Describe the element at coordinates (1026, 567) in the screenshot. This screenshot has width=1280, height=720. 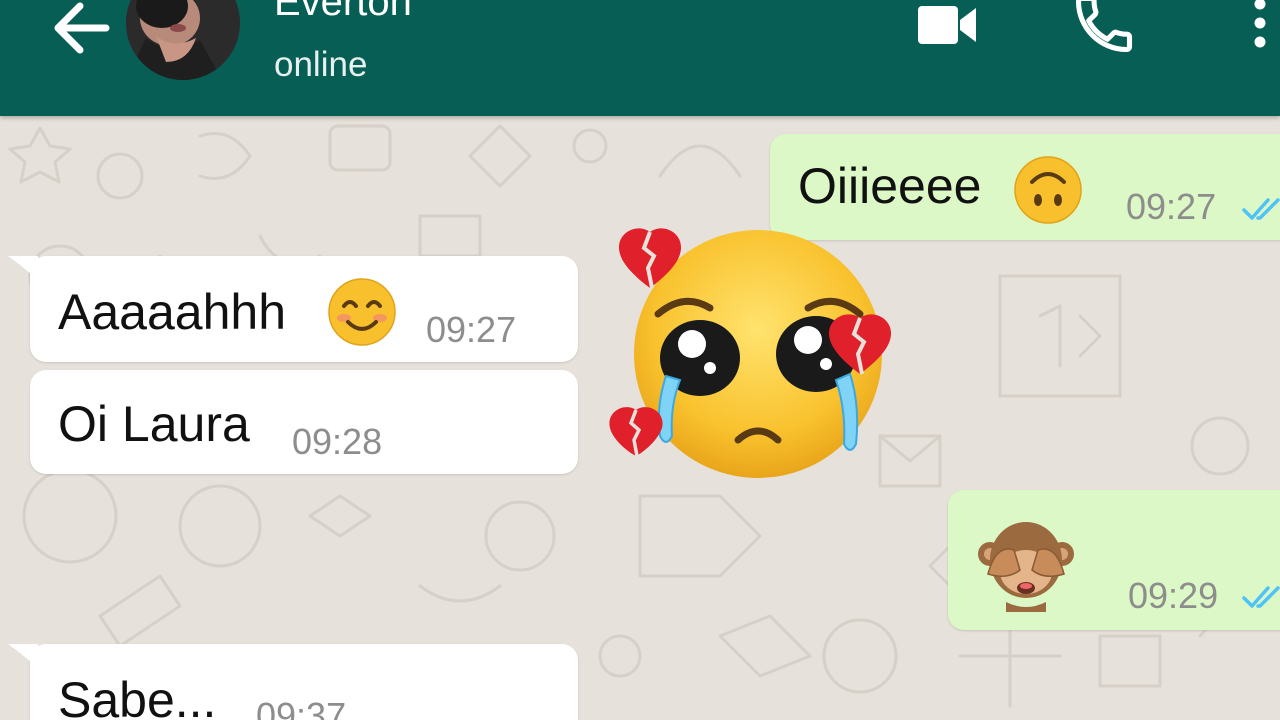
I see `see-no-evil-monkey-icon` at that location.